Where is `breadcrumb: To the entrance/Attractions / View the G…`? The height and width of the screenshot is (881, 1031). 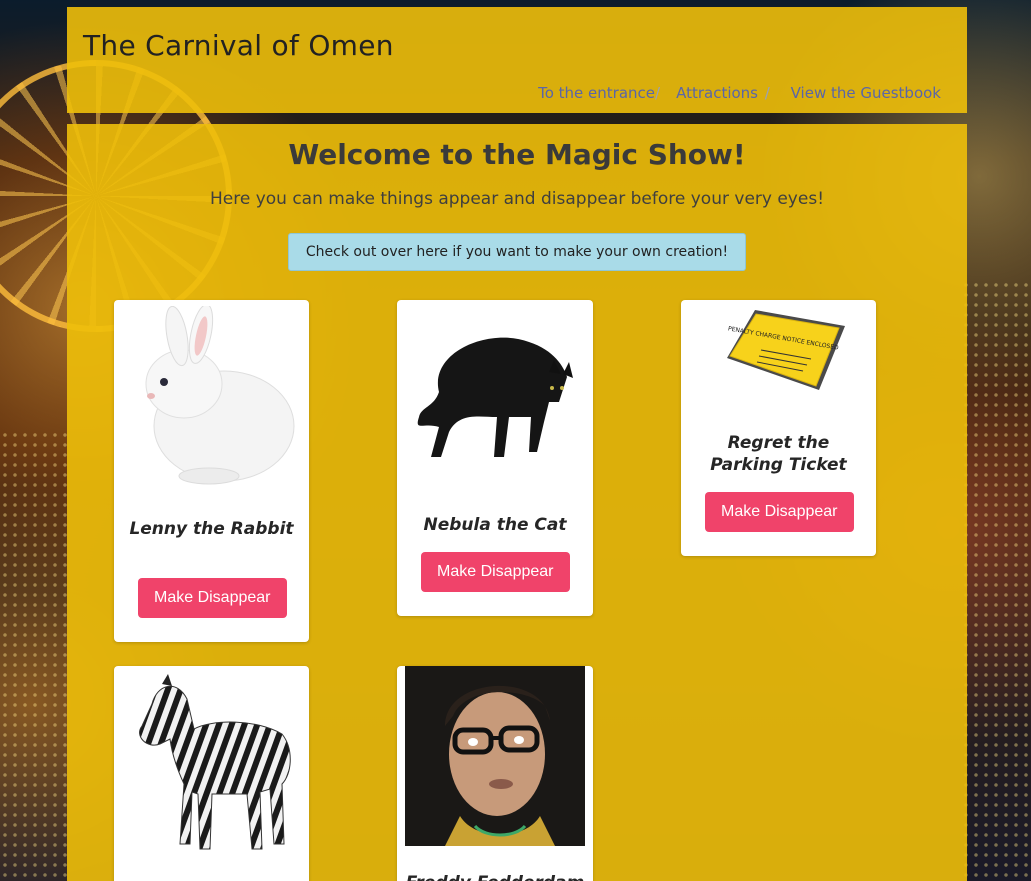
breadcrumb: To the entrance/Attractions / View the G… is located at coordinates (739, 93).